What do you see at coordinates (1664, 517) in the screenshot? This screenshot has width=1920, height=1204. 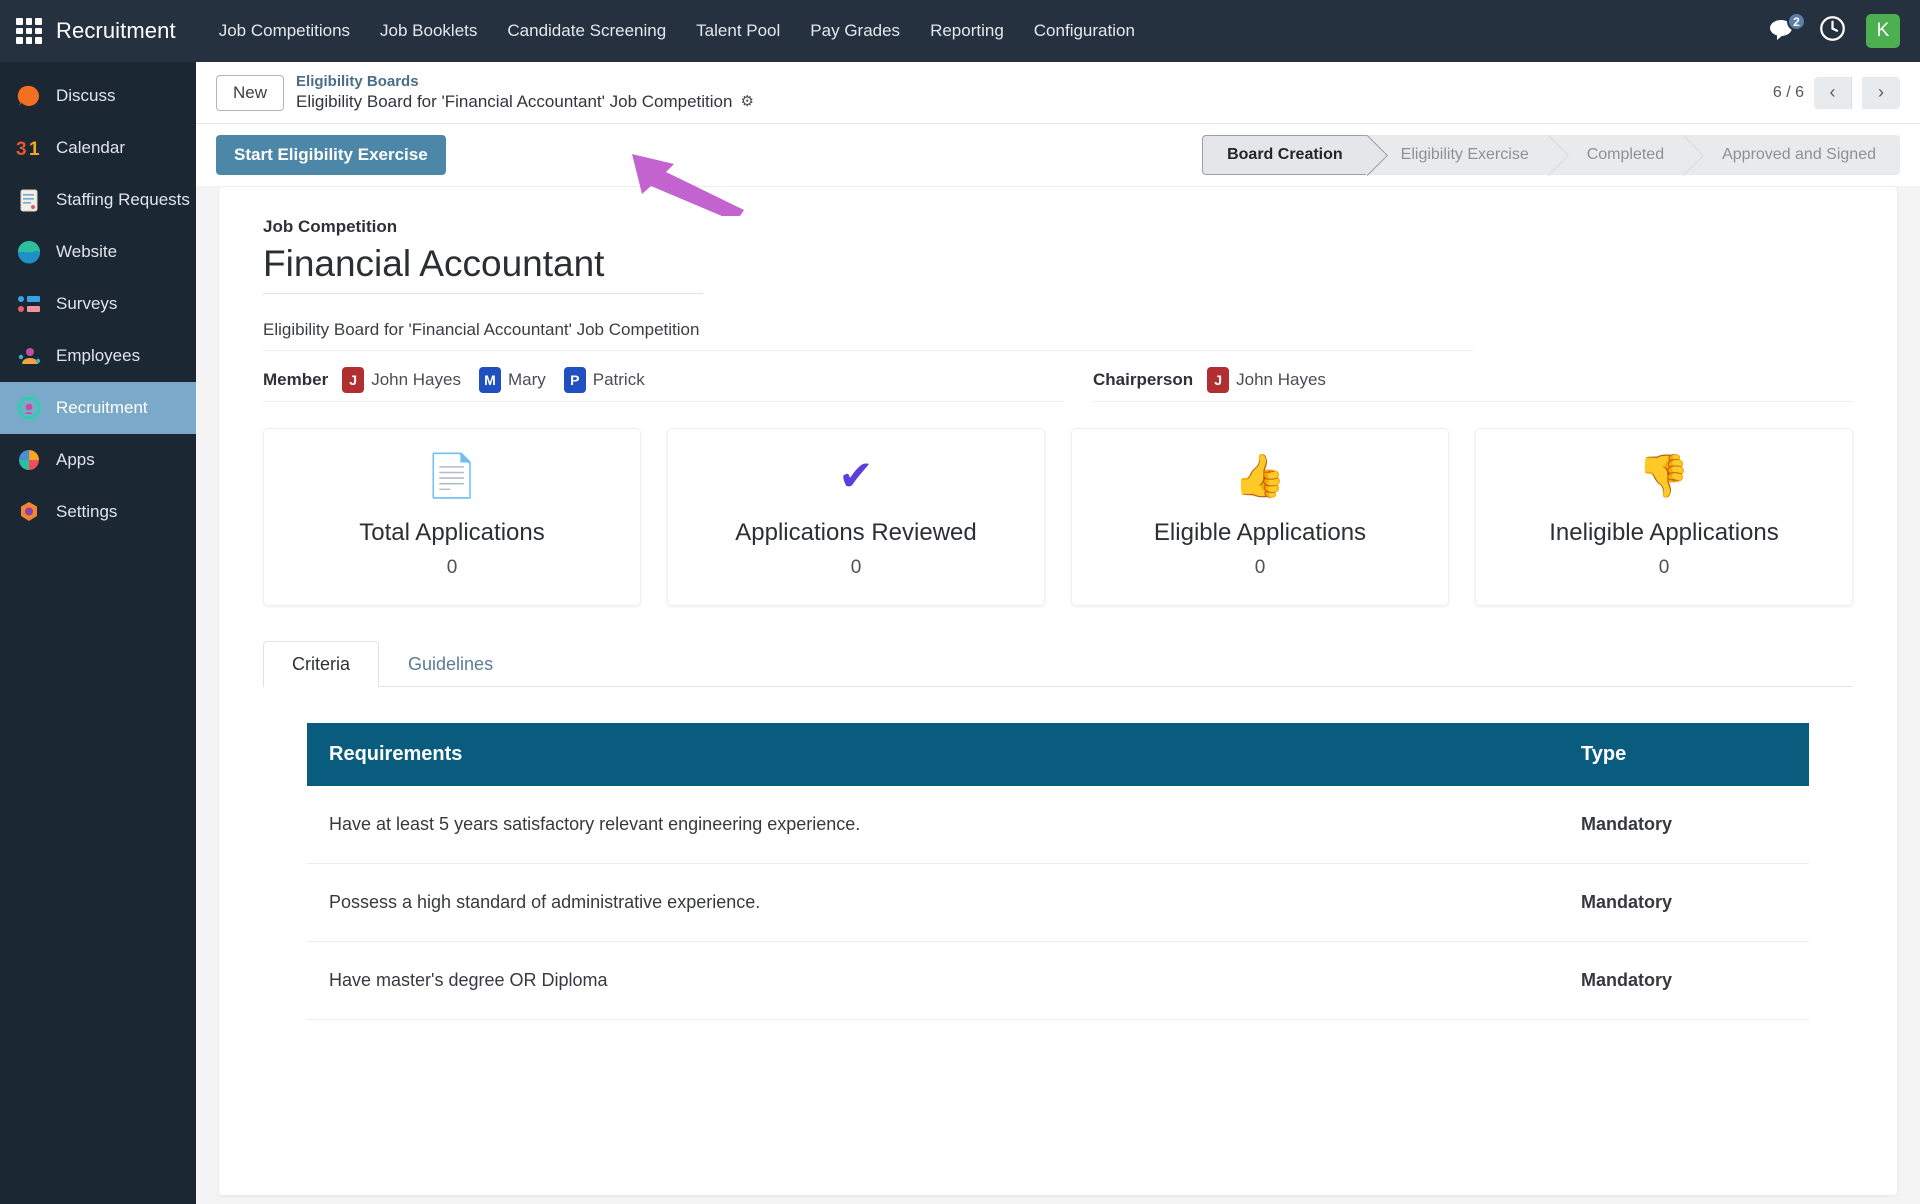 I see `stat-card-ineligible-applications: 👎 Ineligible Applications 0` at bounding box center [1664, 517].